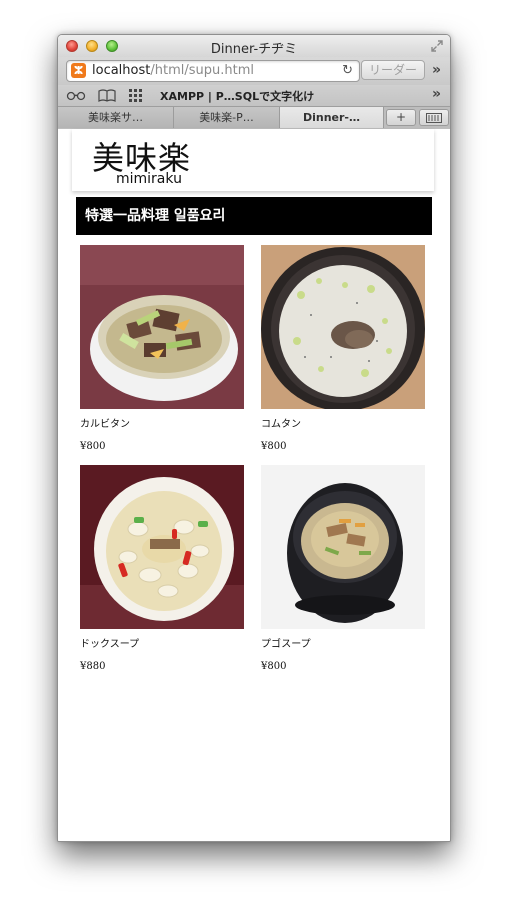  Describe the element at coordinates (343, 547) in the screenshot. I see `bugeo-soup-photo` at that location.